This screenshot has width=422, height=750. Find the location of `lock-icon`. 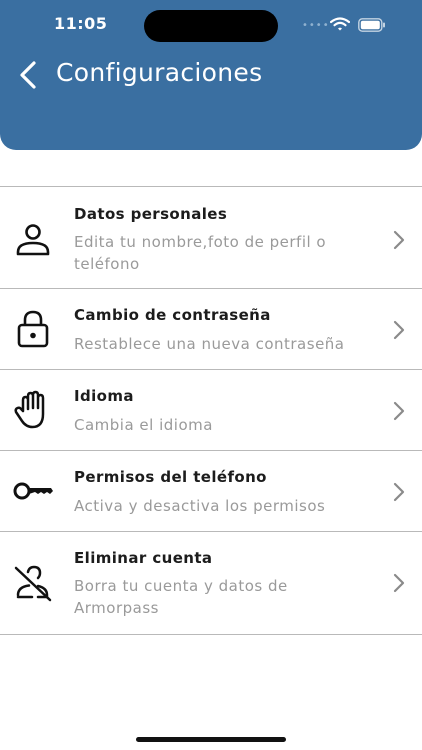

lock-icon is located at coordinates (33, 329).